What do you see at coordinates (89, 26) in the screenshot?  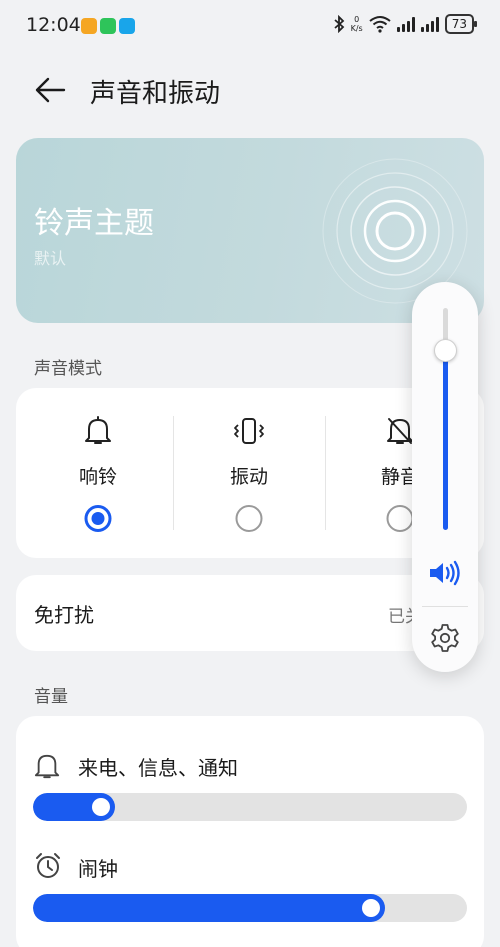 I see `app-badge-icon` at bounding box center [89, 26].